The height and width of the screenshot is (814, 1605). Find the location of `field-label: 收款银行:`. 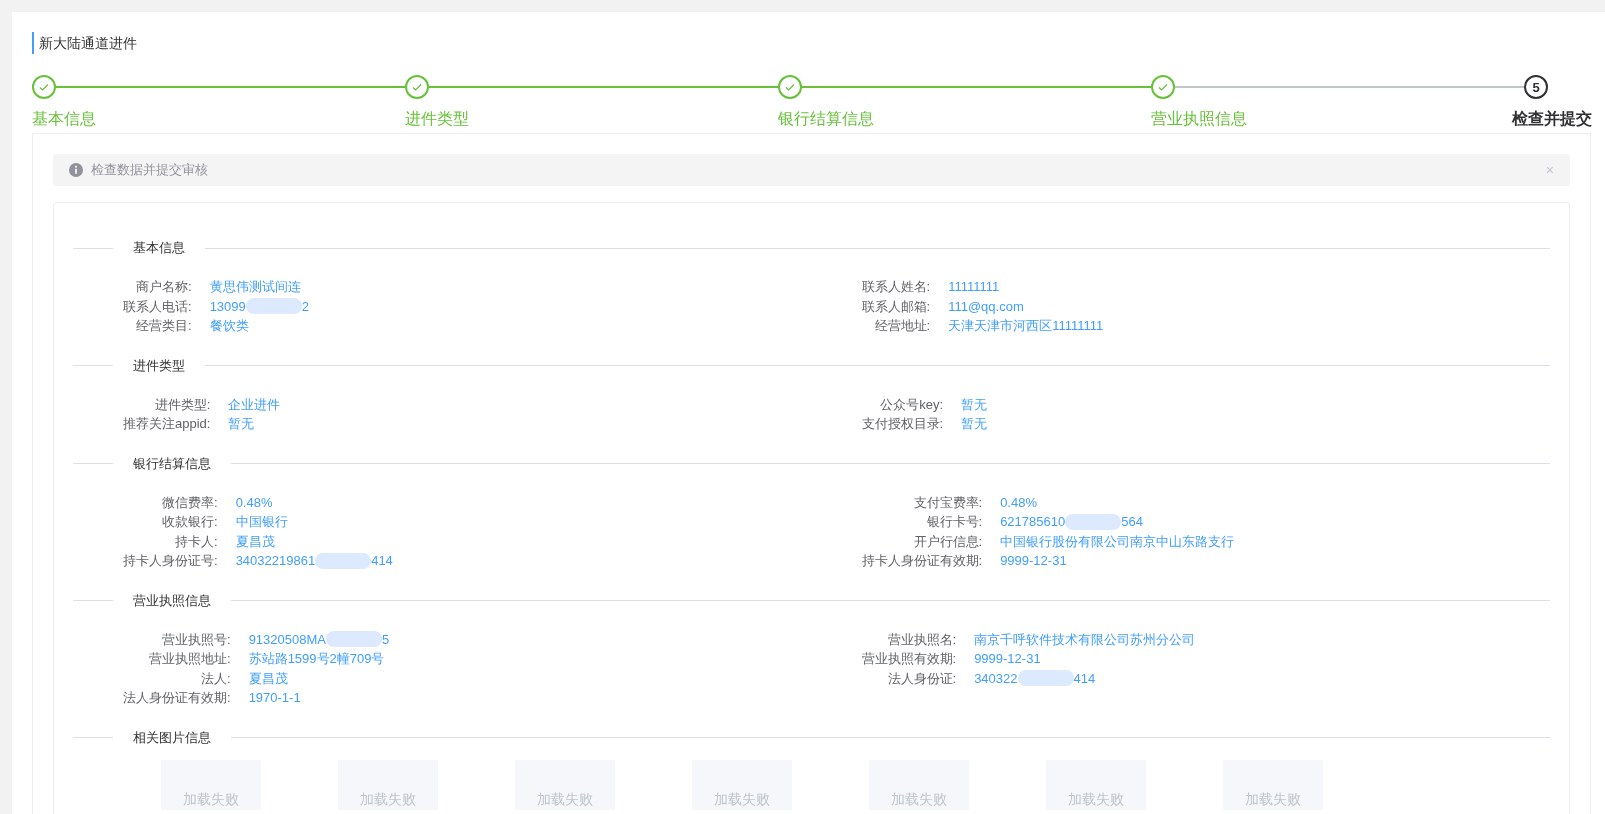

field-label: 收款银行: is located at coordinates (189, 522).